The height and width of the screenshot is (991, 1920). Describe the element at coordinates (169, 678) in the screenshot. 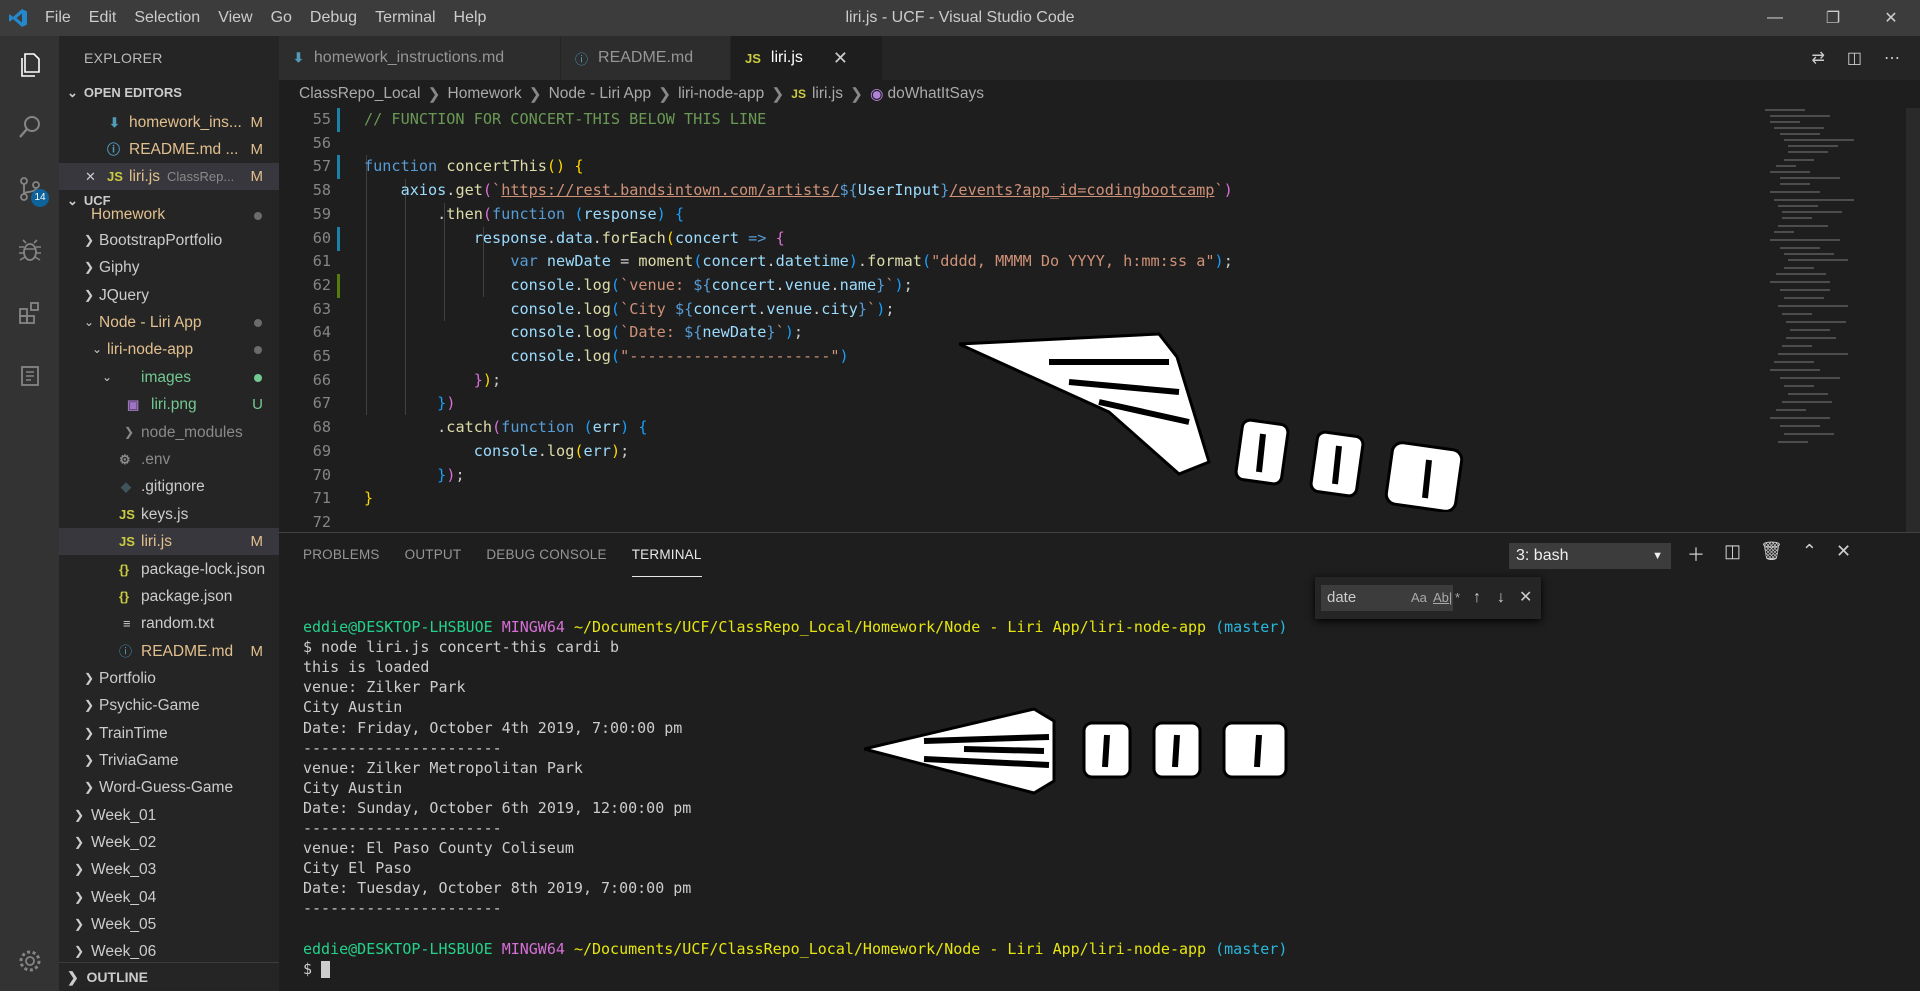

I see `tree-folder: ❯ Portfolio` at that location.